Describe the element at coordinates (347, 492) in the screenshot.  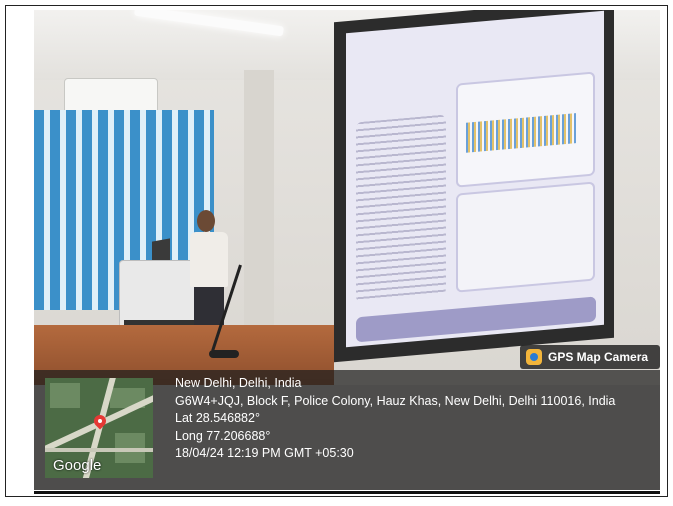
I see `bottom-rule` at that location.